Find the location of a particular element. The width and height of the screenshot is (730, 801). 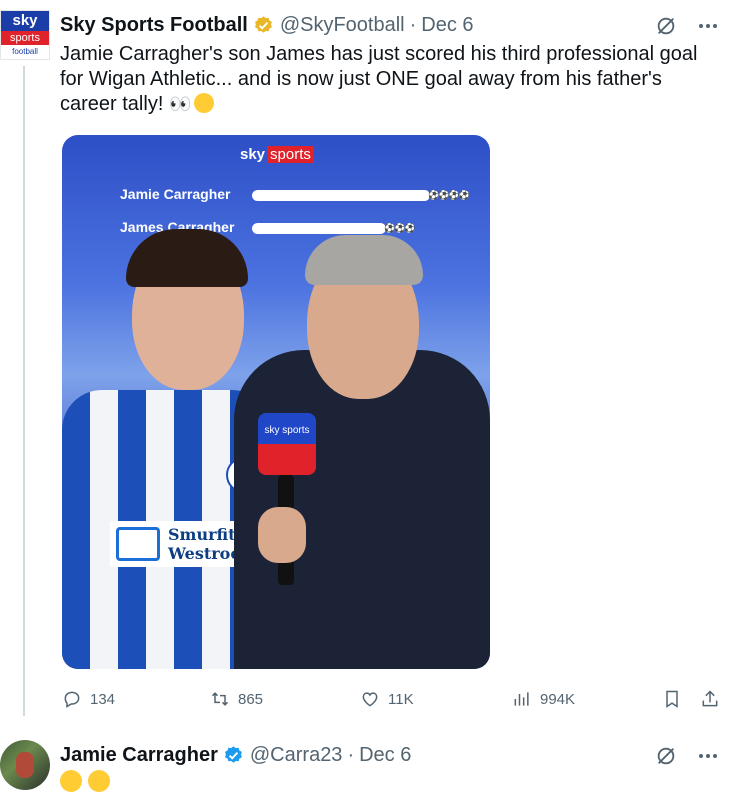

tweet-actions: 134 865 11K 994K is located at coordinates (392, 699).